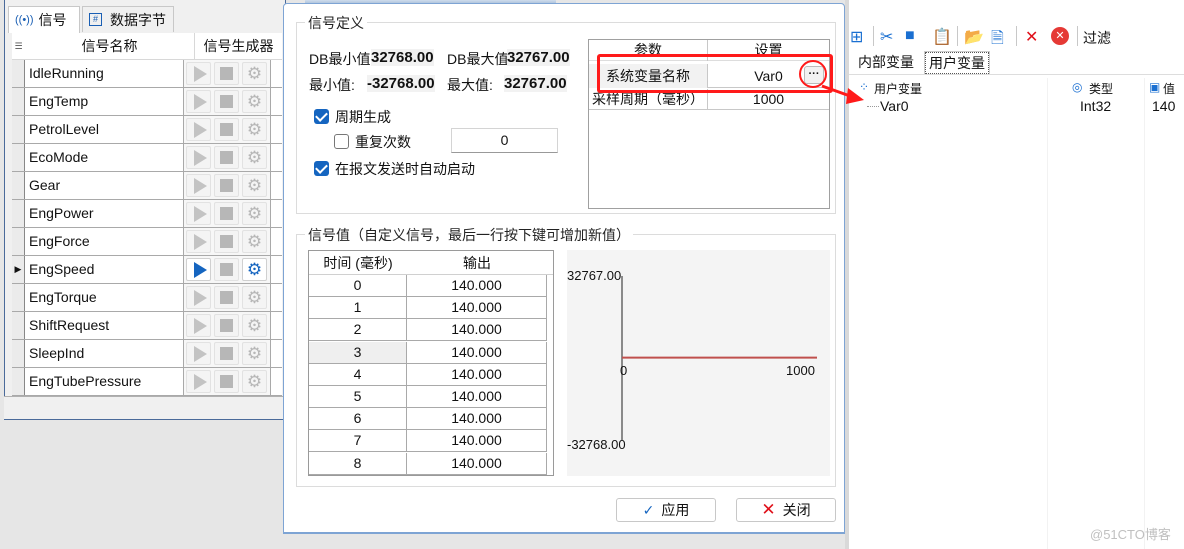  I want to click on value-row: 6 140.000, so click(428, 419).